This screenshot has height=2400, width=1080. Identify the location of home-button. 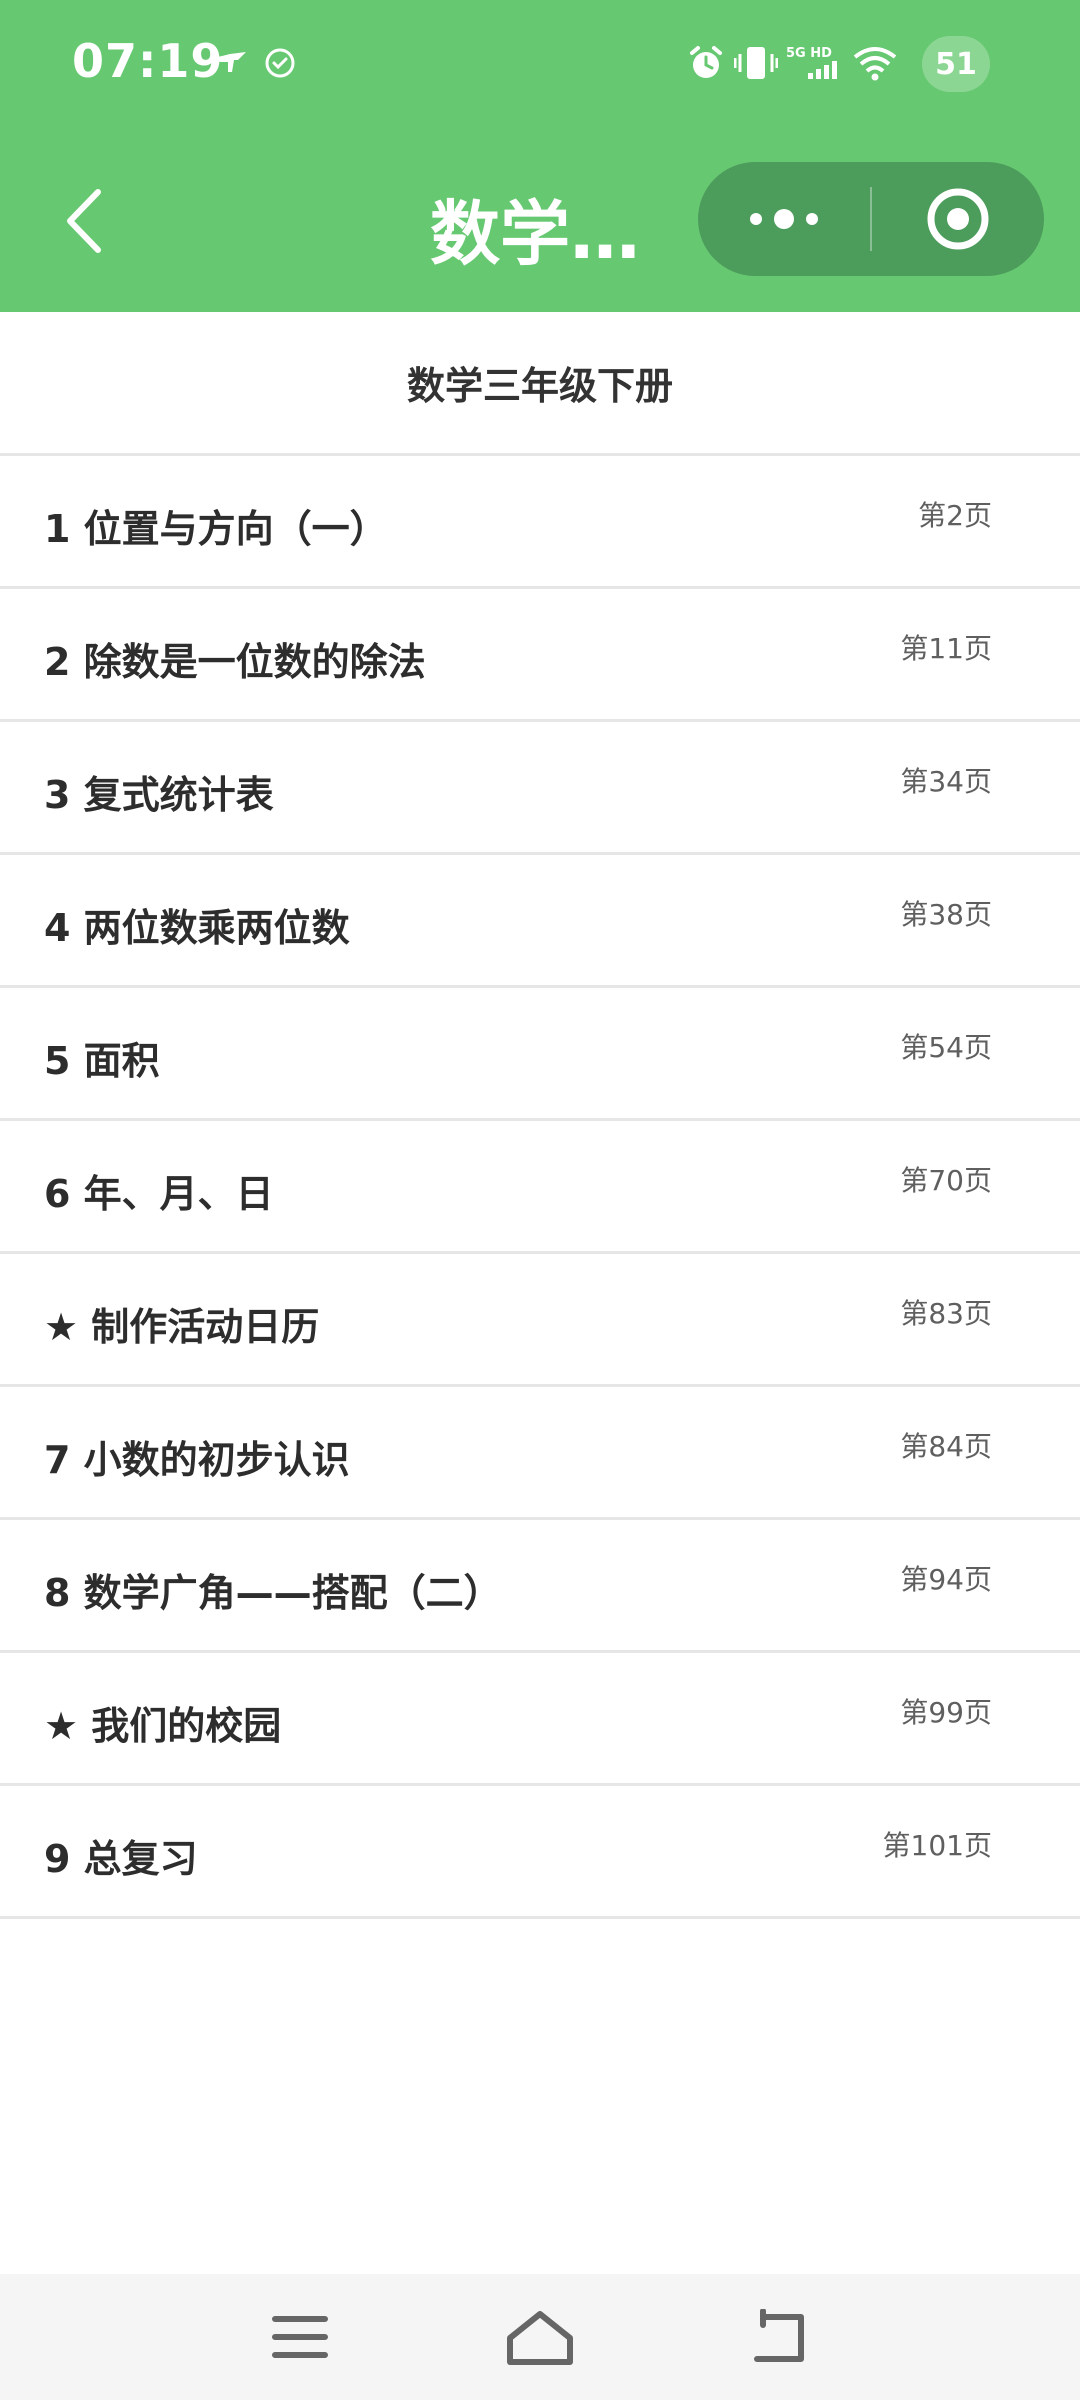
(540, 2337).